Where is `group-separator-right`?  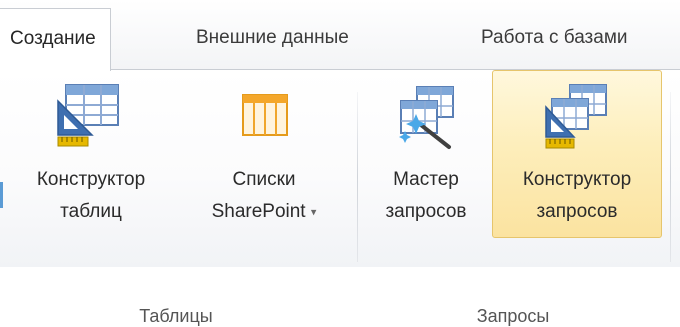 group-separator-right is located at coordinates (670, 177).